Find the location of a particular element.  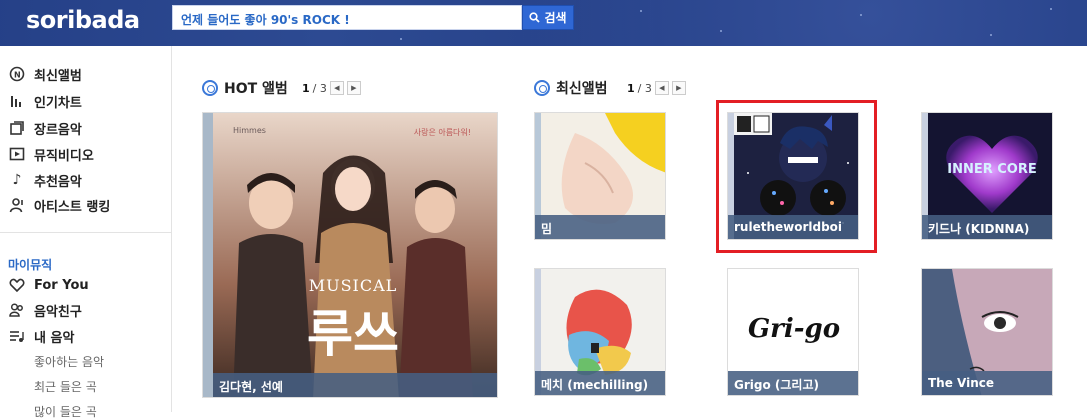

playlist-icon is located at coordinates (17, 336).